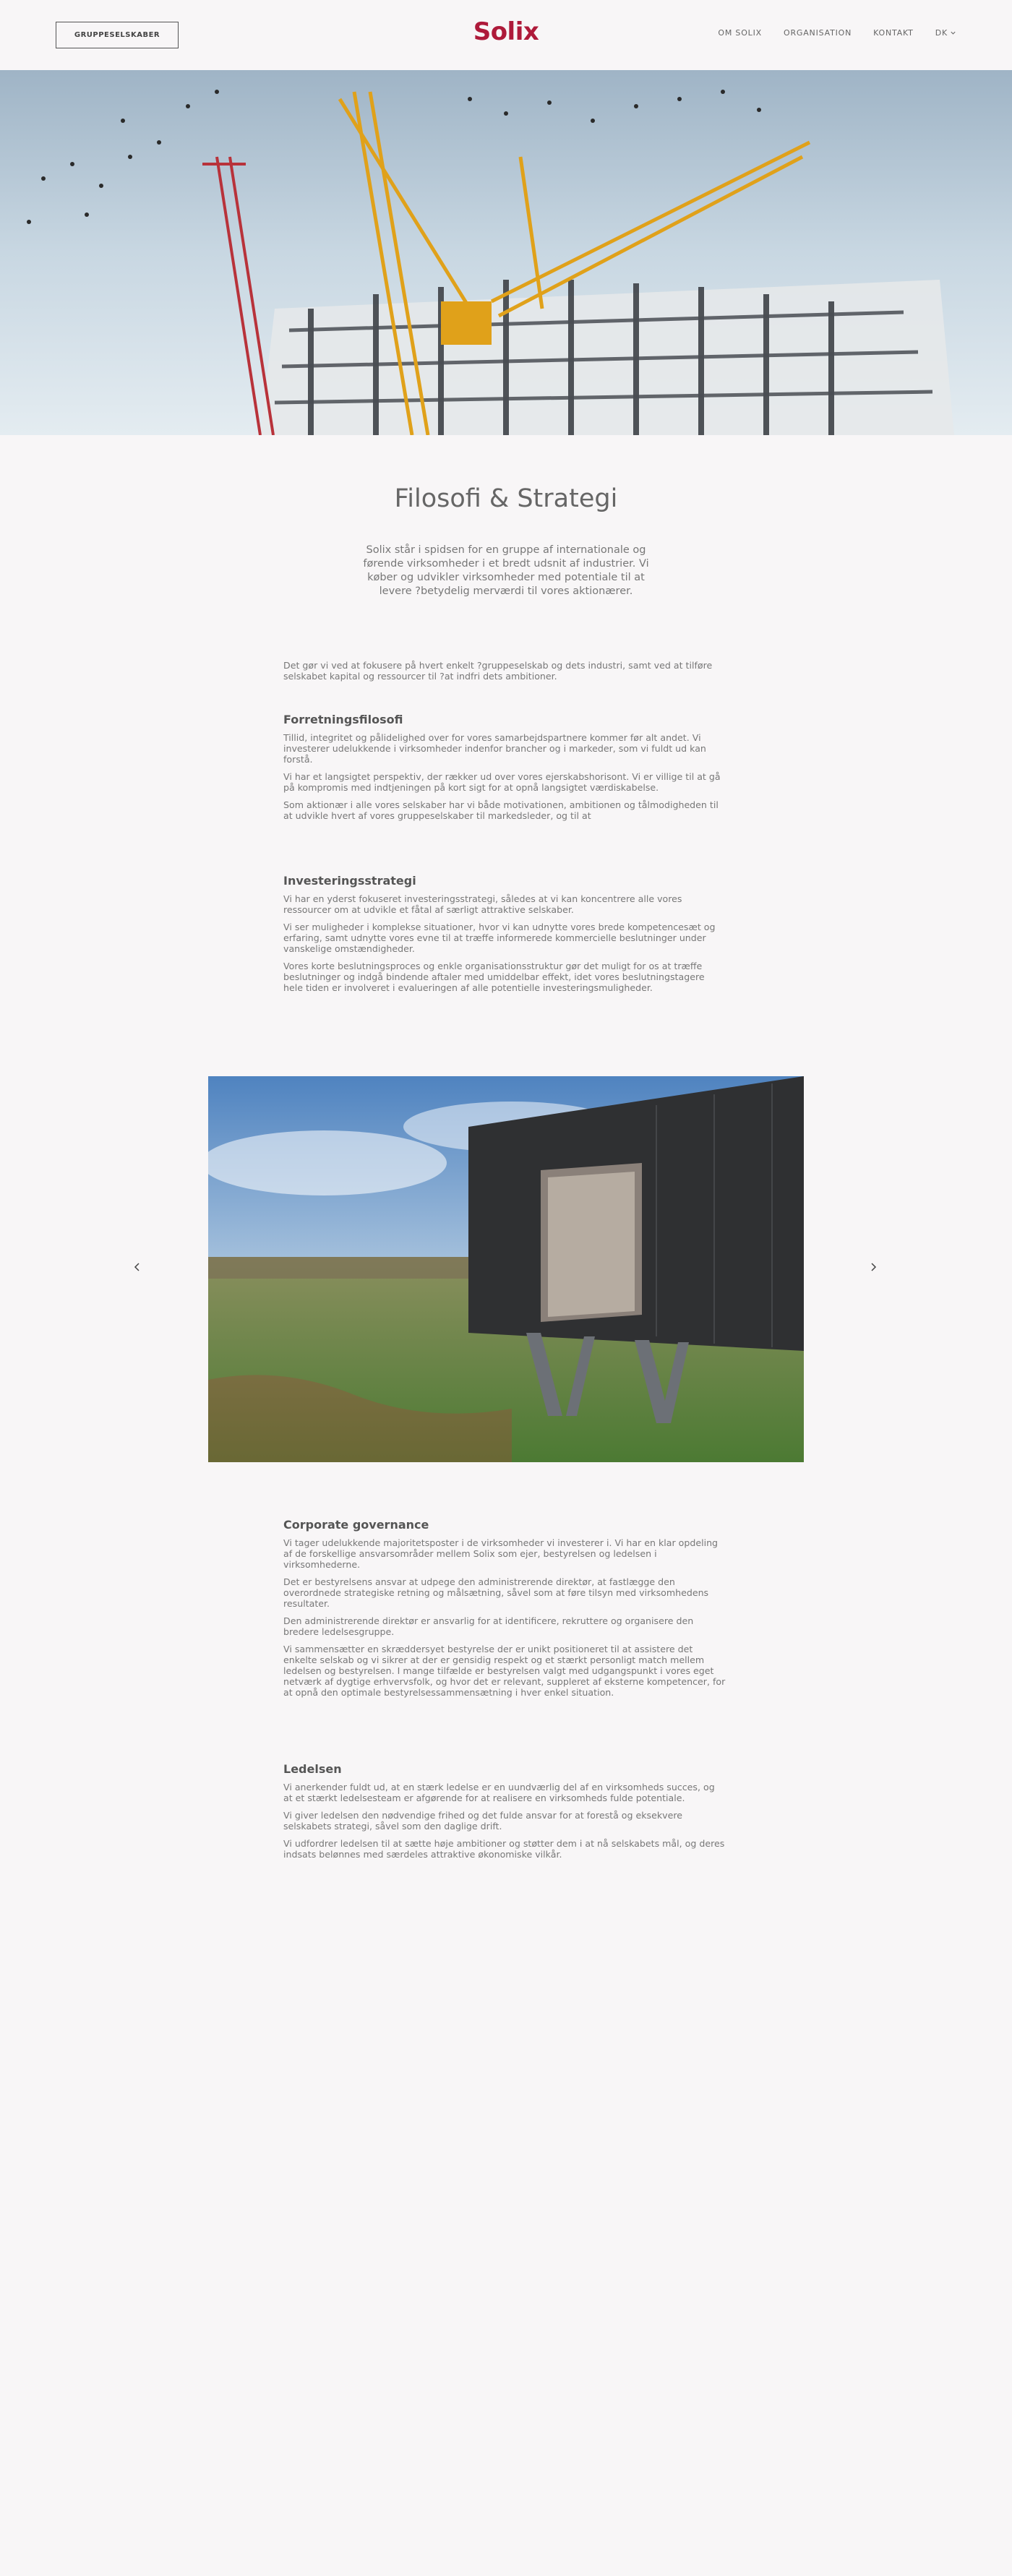  What do you see at coordinates (117, 35) in the screenshot?
I see `group-companies-button: GRUPPESELSKABER` at bounding box center [117, 35].